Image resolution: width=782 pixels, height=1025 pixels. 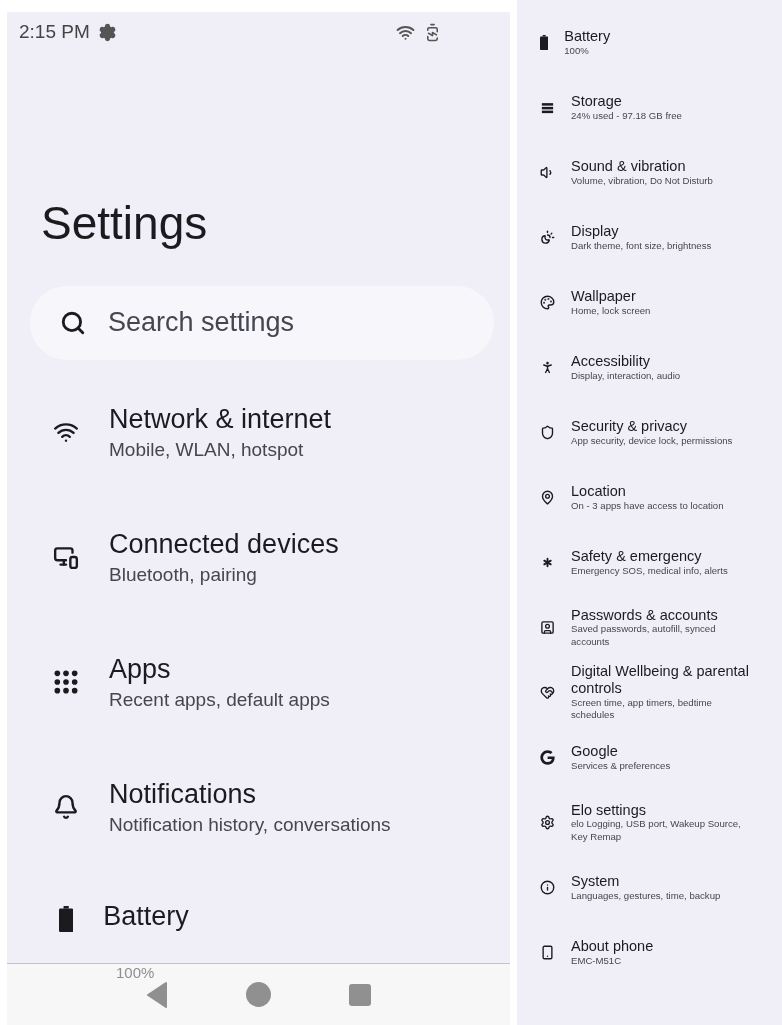 What do you see at coordinates (649, 107) in the screenshot?
I see `settings-item: Storage 24% used - 97.18 GB free` at bounding box center [649, 107].